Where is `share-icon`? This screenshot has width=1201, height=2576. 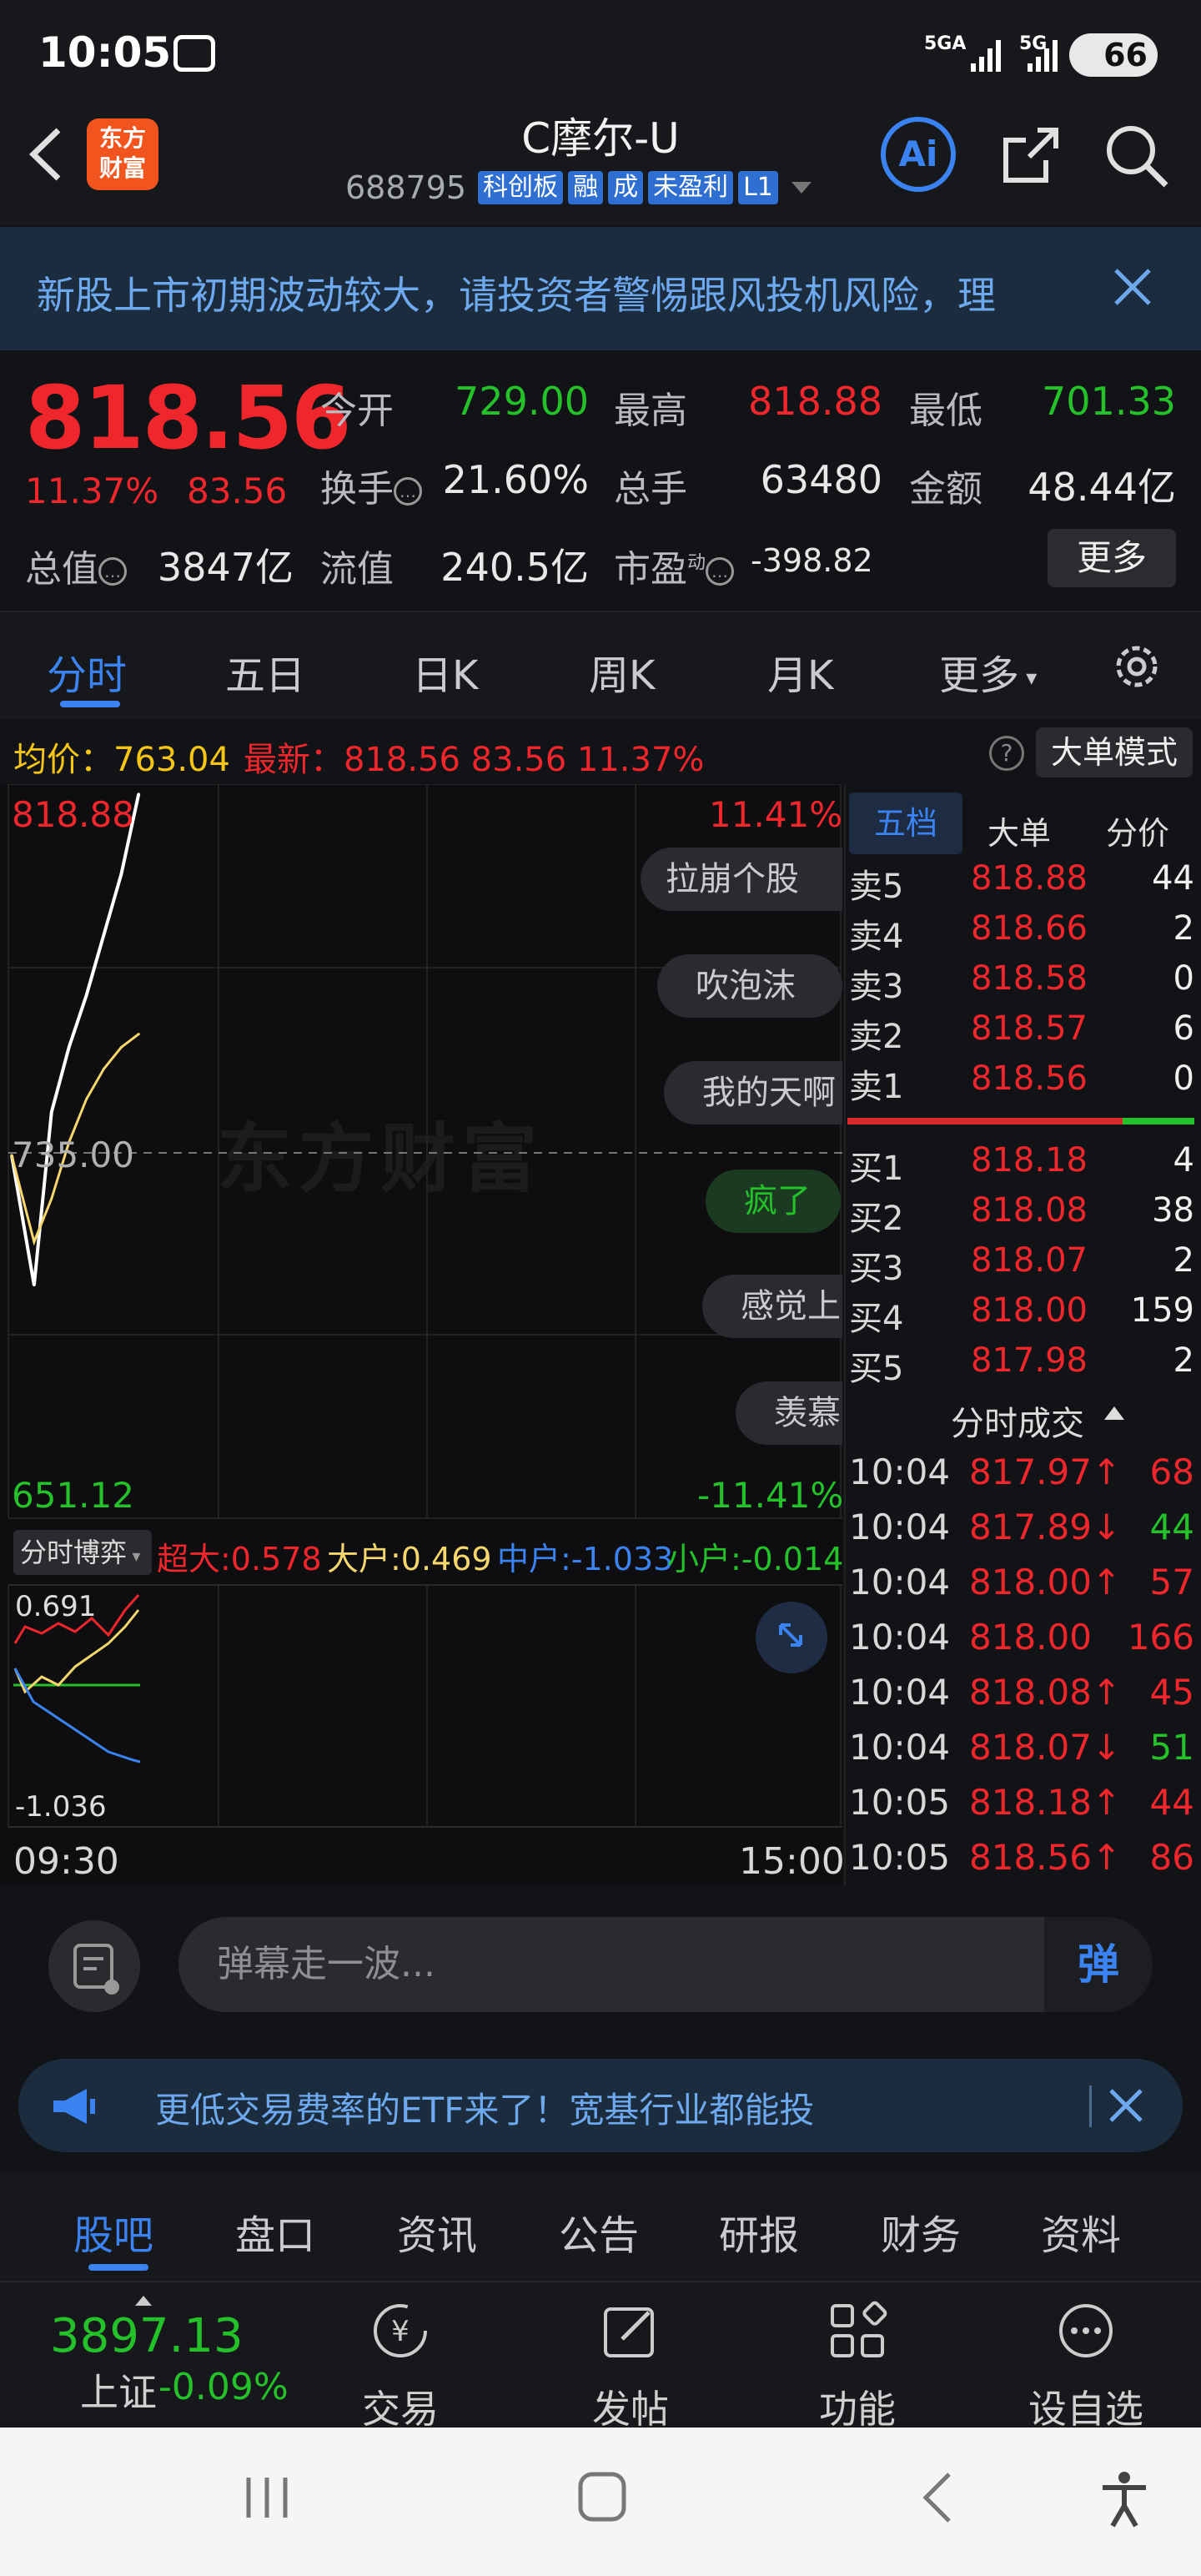
share-icon is located at coordinates (1030, 155).